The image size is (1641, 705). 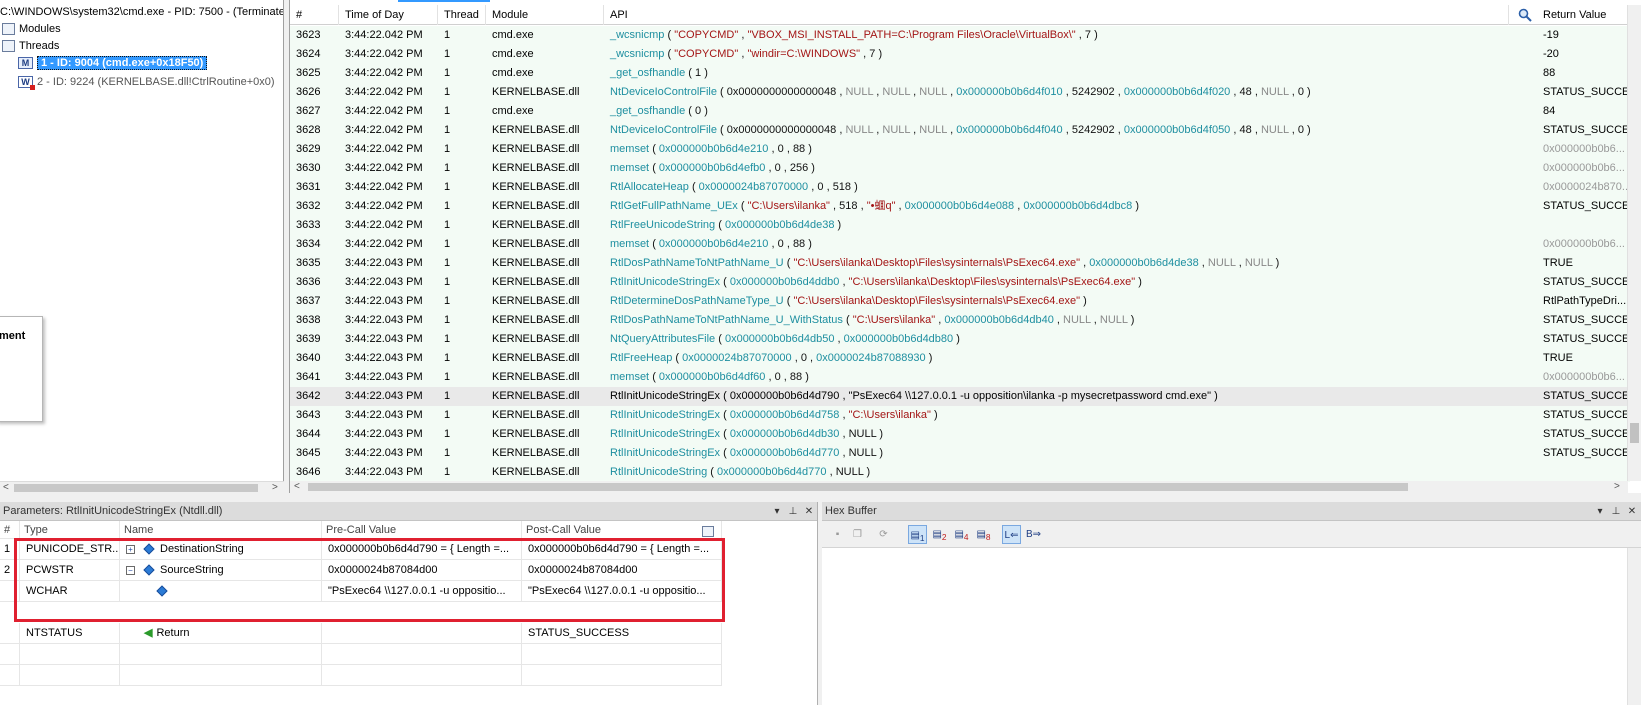 What do you see at coordinates (883, 534) in the screenshot?
I see `refresh-icon: ⟳` at bounding box center [883, 534].